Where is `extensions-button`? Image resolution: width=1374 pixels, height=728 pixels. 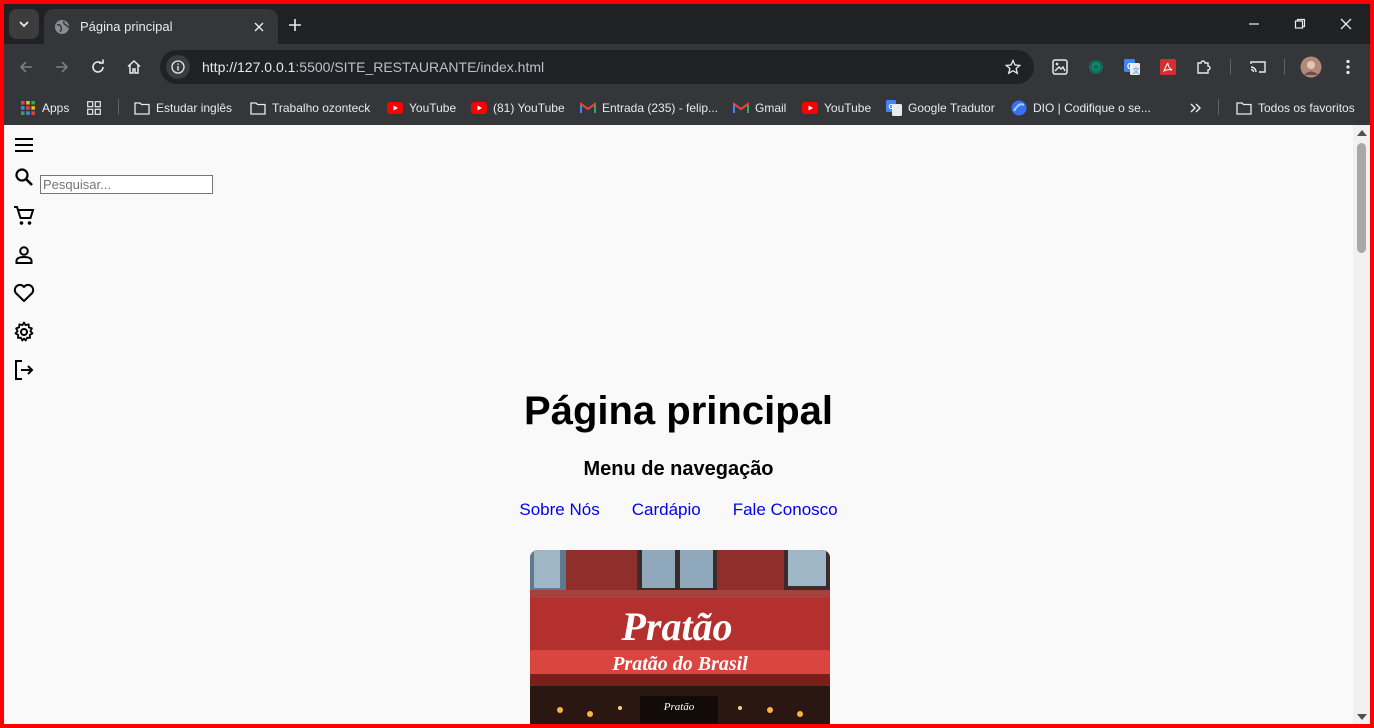
extensions-button is located at coordinates (1204, 67).